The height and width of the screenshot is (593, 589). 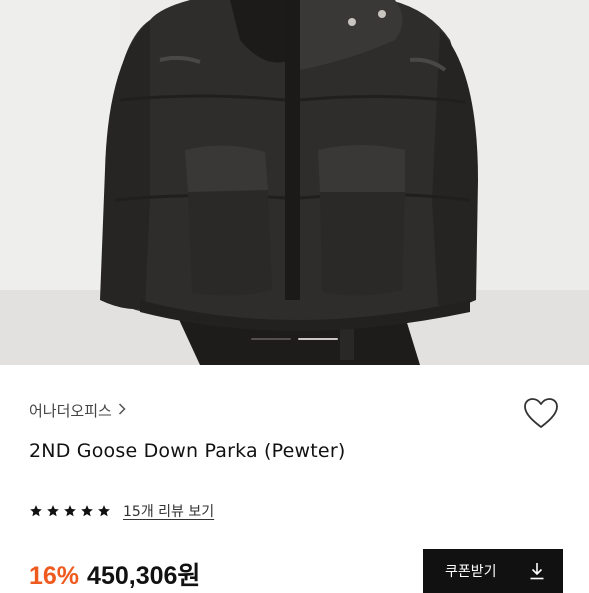 What do you see at coordinates (271, 339) in the screenshot?
I see `carousel-dot-active` at bounding box center [271, 339].